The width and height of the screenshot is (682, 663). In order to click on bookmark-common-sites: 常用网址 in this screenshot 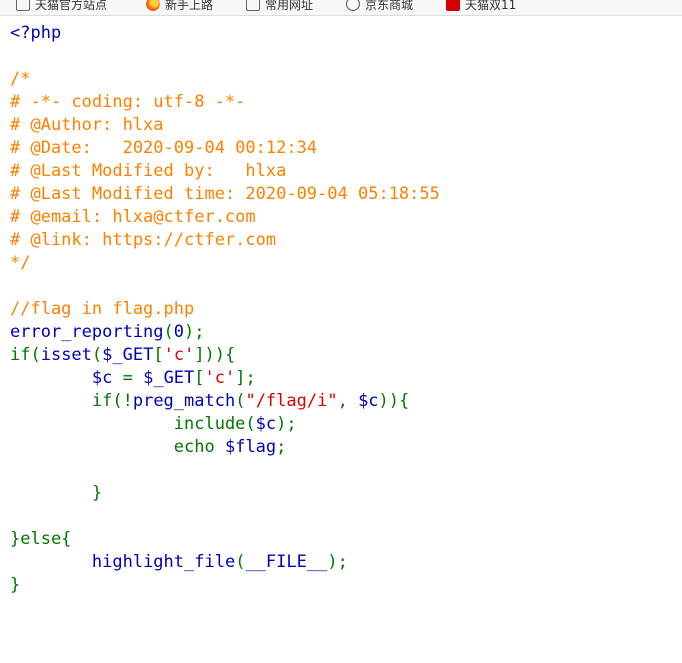, I will do `click(279, 7)`.